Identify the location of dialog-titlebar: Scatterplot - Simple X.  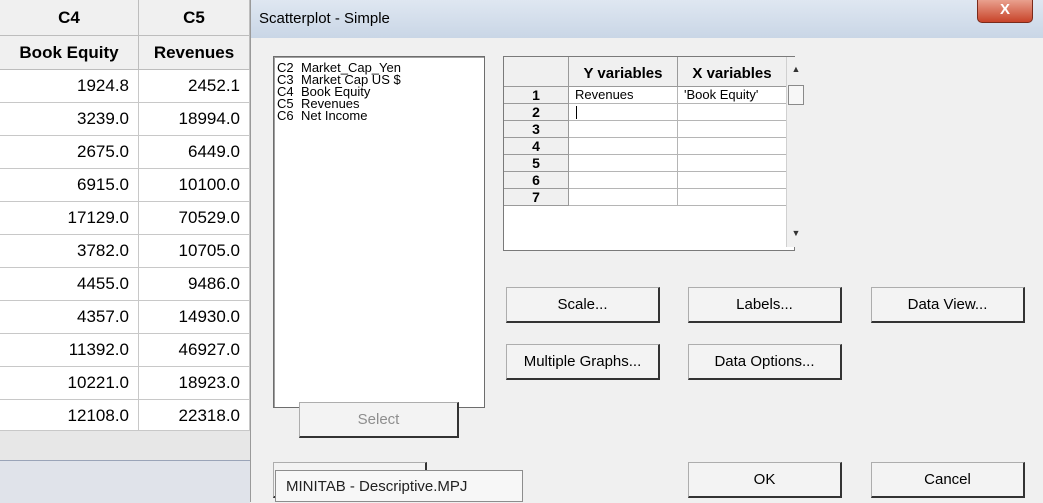
(647, 19).